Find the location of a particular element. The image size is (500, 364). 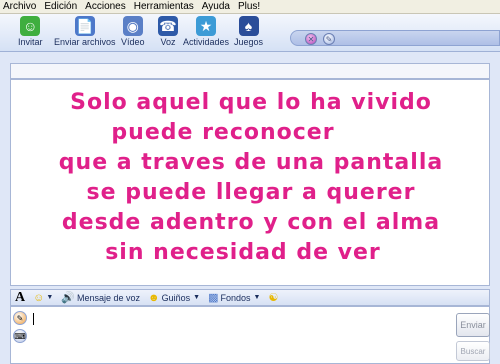

backgrounds-label: Fondos is located at coordinates (235, 297).